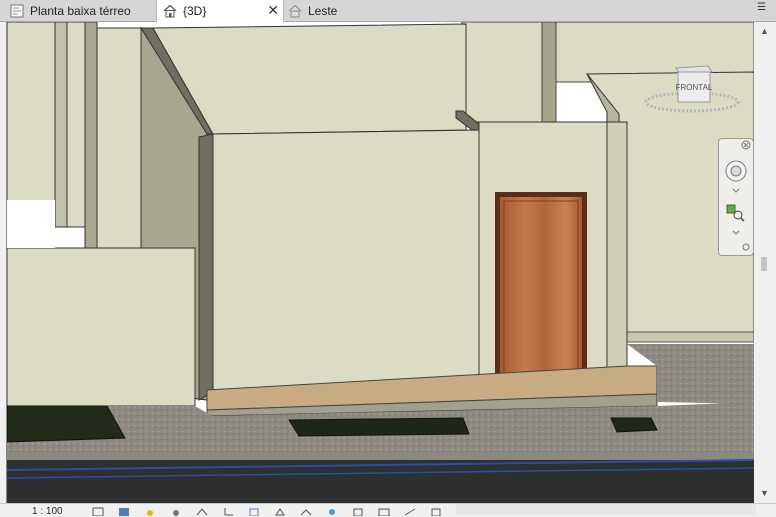  Describe the element at coordinates (280, 511) in the screenshot. I see `lock-view-icon` at that location.